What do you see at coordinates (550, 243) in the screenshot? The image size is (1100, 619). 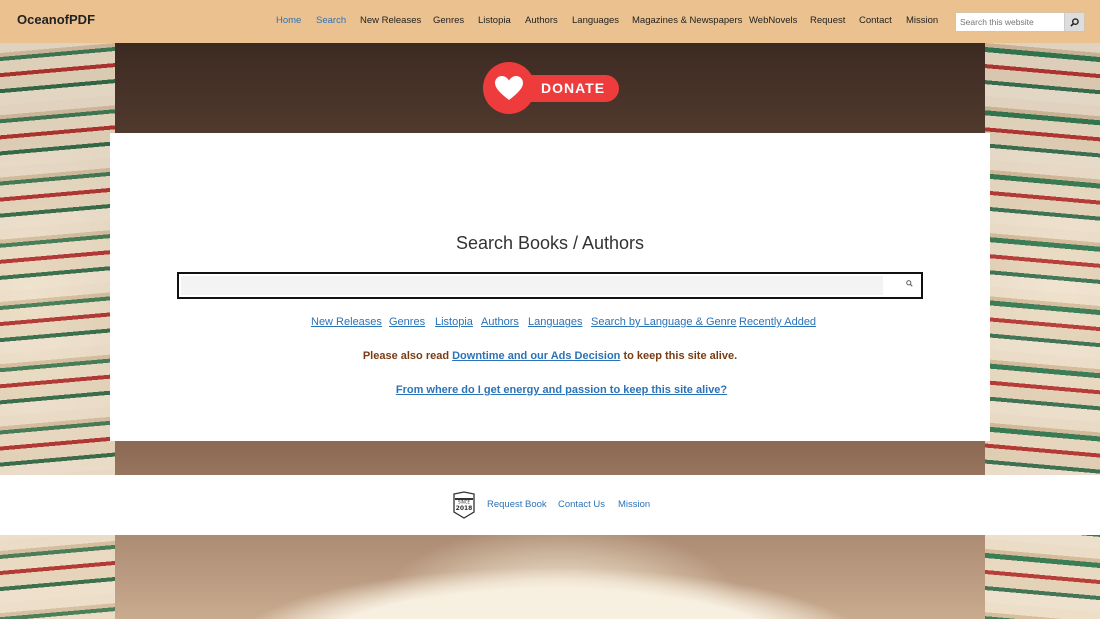 I see `page-title: Search Books / Authors` at bounding box center [550, 243].